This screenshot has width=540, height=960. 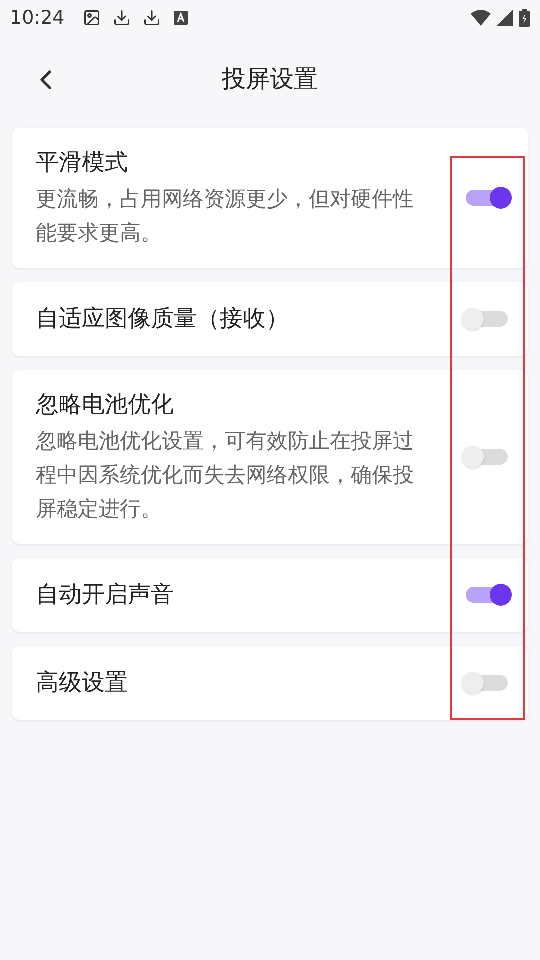 What do you see at coordinates (225, 475) in the screenshot?
I see `setting-description: 忽略电池优化设置，可有效防止在投屏过程中因系统优化而失去网络权限，确保投屏稳定进行。` at bounding box center [225, 475].